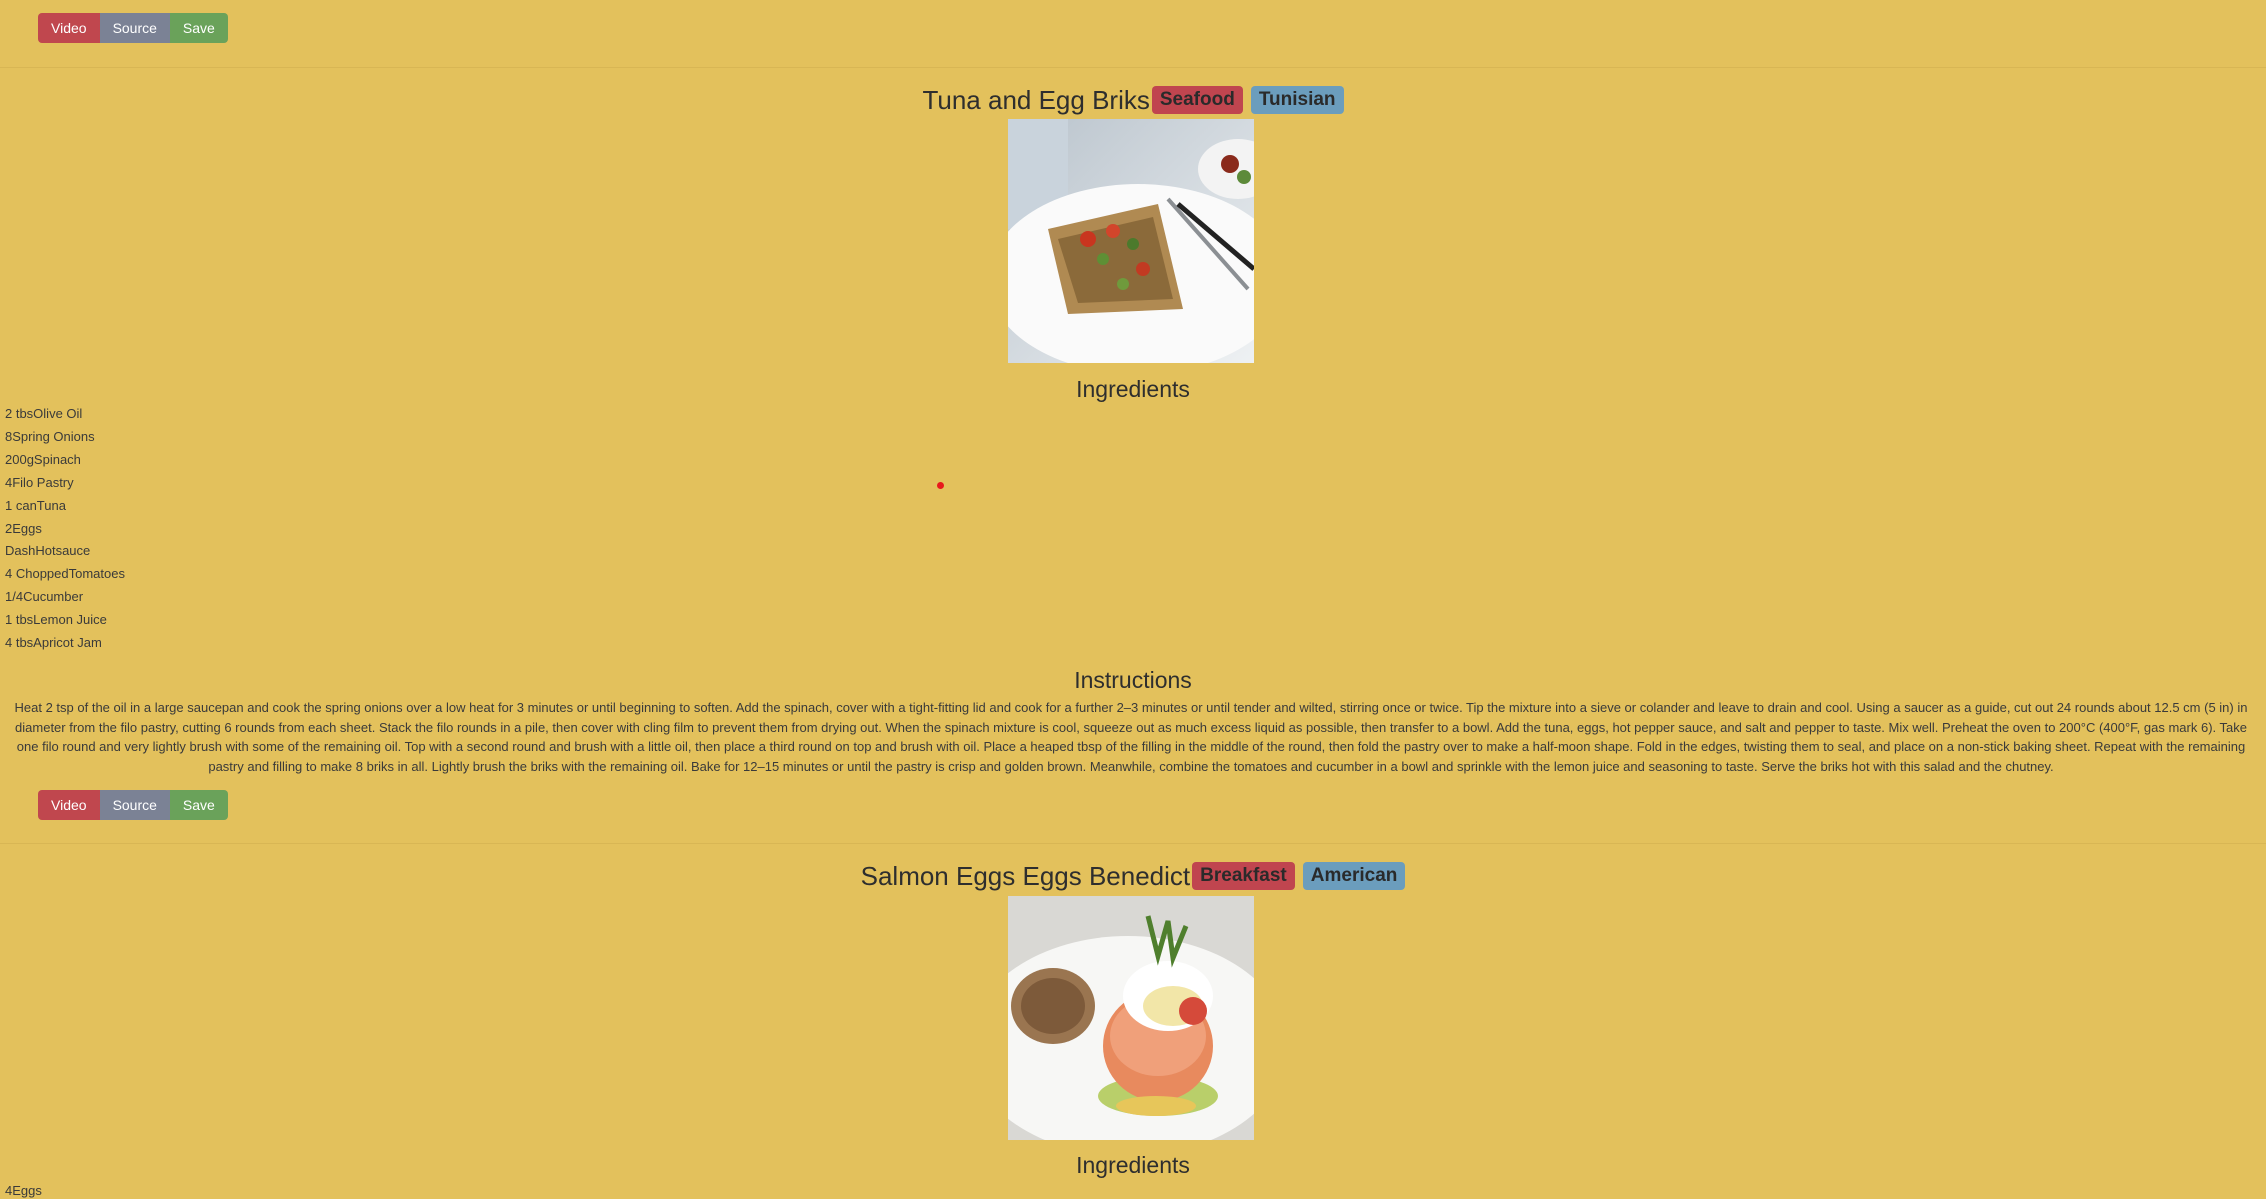  I want to click on tuna-brik-photo, so click(1131, 241).